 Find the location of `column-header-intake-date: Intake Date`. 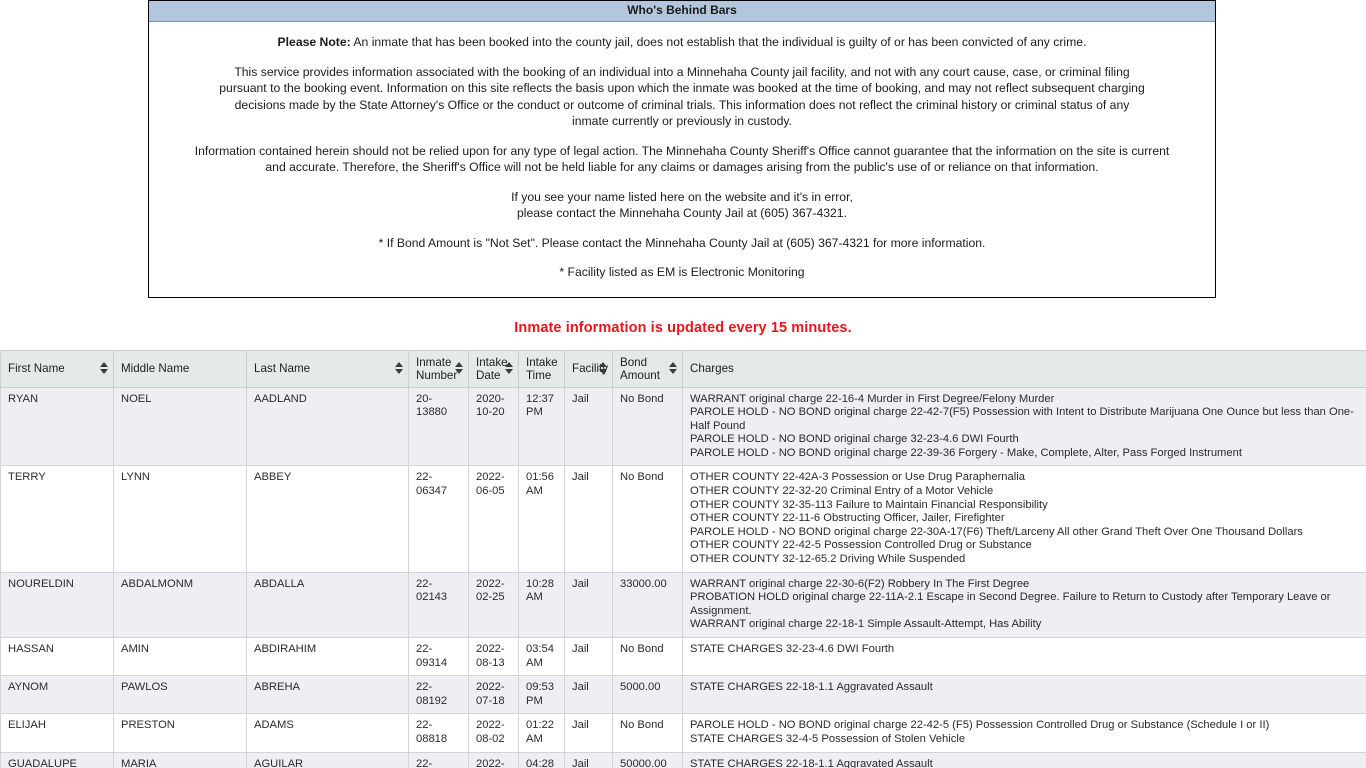

column-header-intake-date: Intake Date is located at coordinates (493, 368).